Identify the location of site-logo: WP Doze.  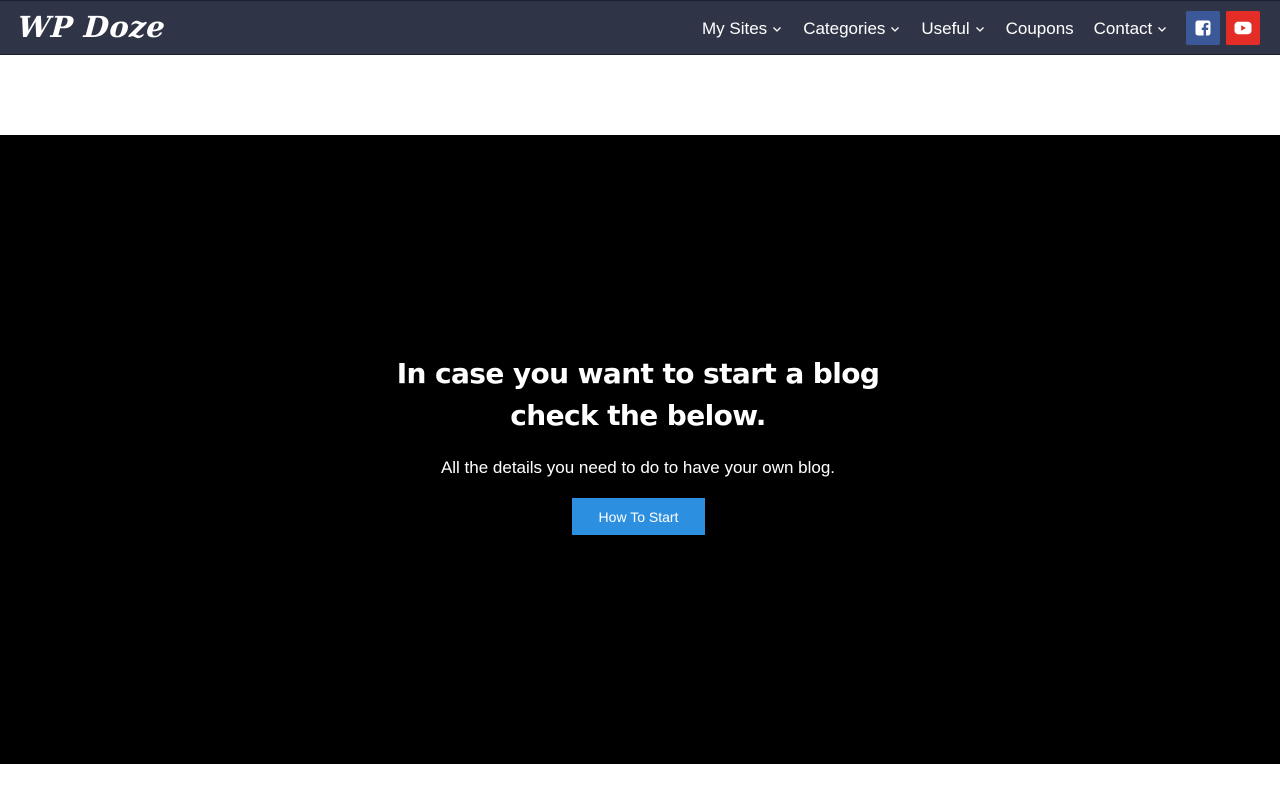
(92, 27).